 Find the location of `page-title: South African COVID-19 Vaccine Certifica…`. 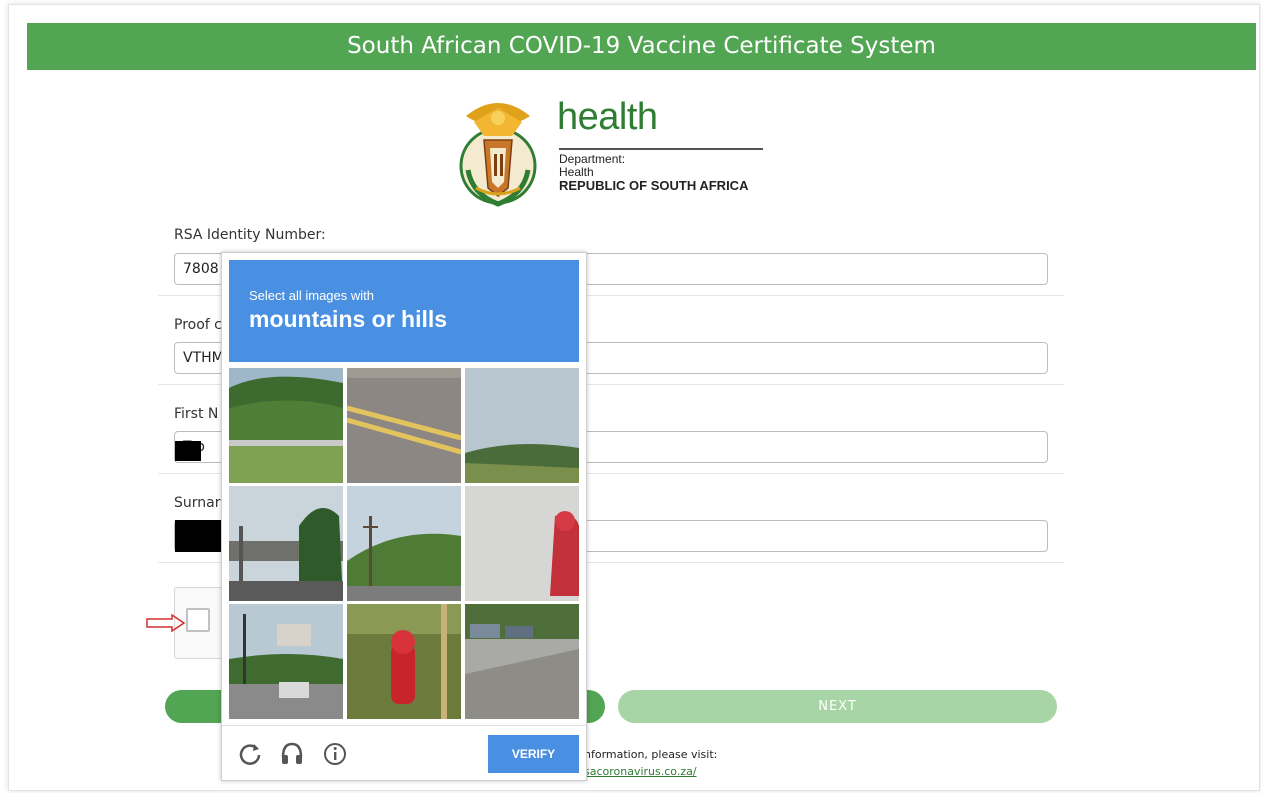

page-title: South African COVID-19 Vaccine Certifica… is located at coordinates (641, 46).